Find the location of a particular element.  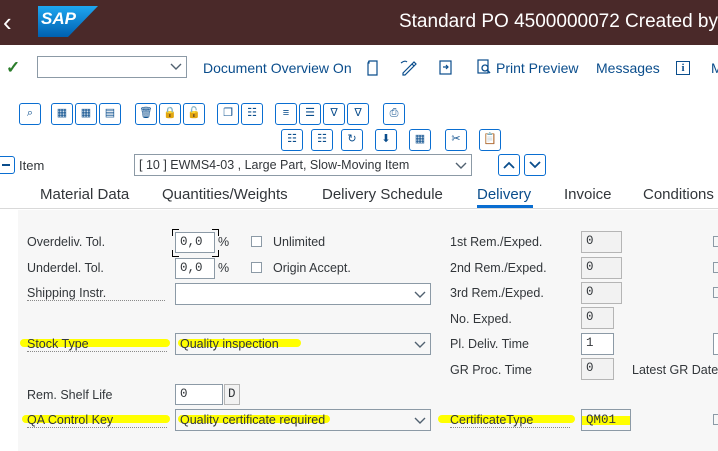

gr-proc-time-value: 0 is located at coordinates (590, 368).